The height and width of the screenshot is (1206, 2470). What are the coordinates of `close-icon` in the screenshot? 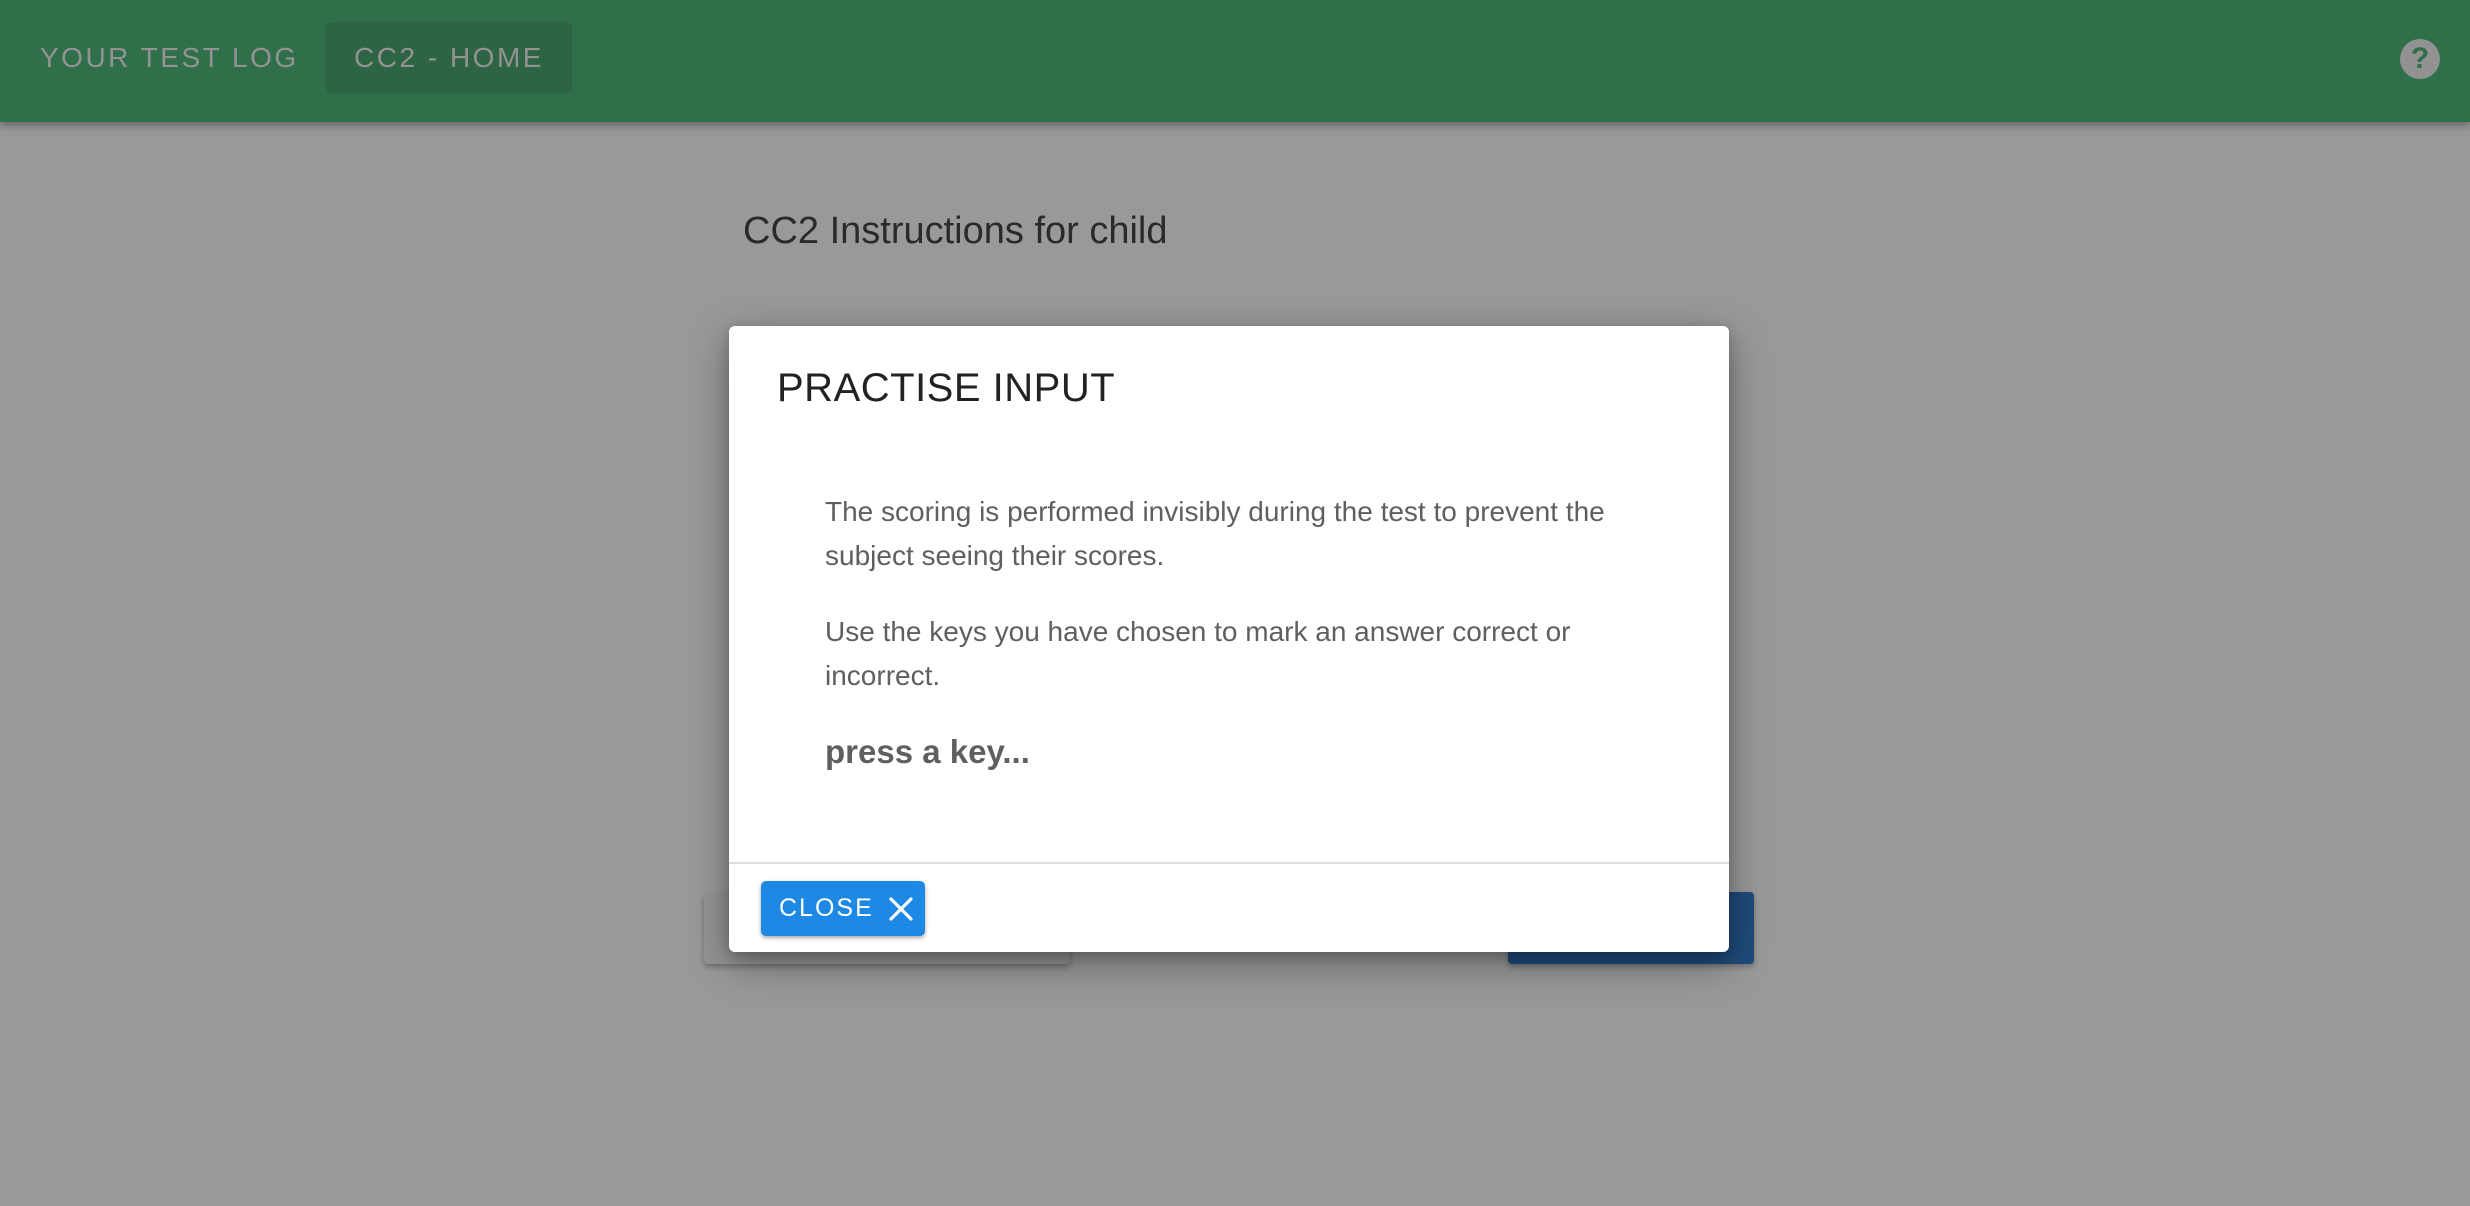 It's located at (901, 908).